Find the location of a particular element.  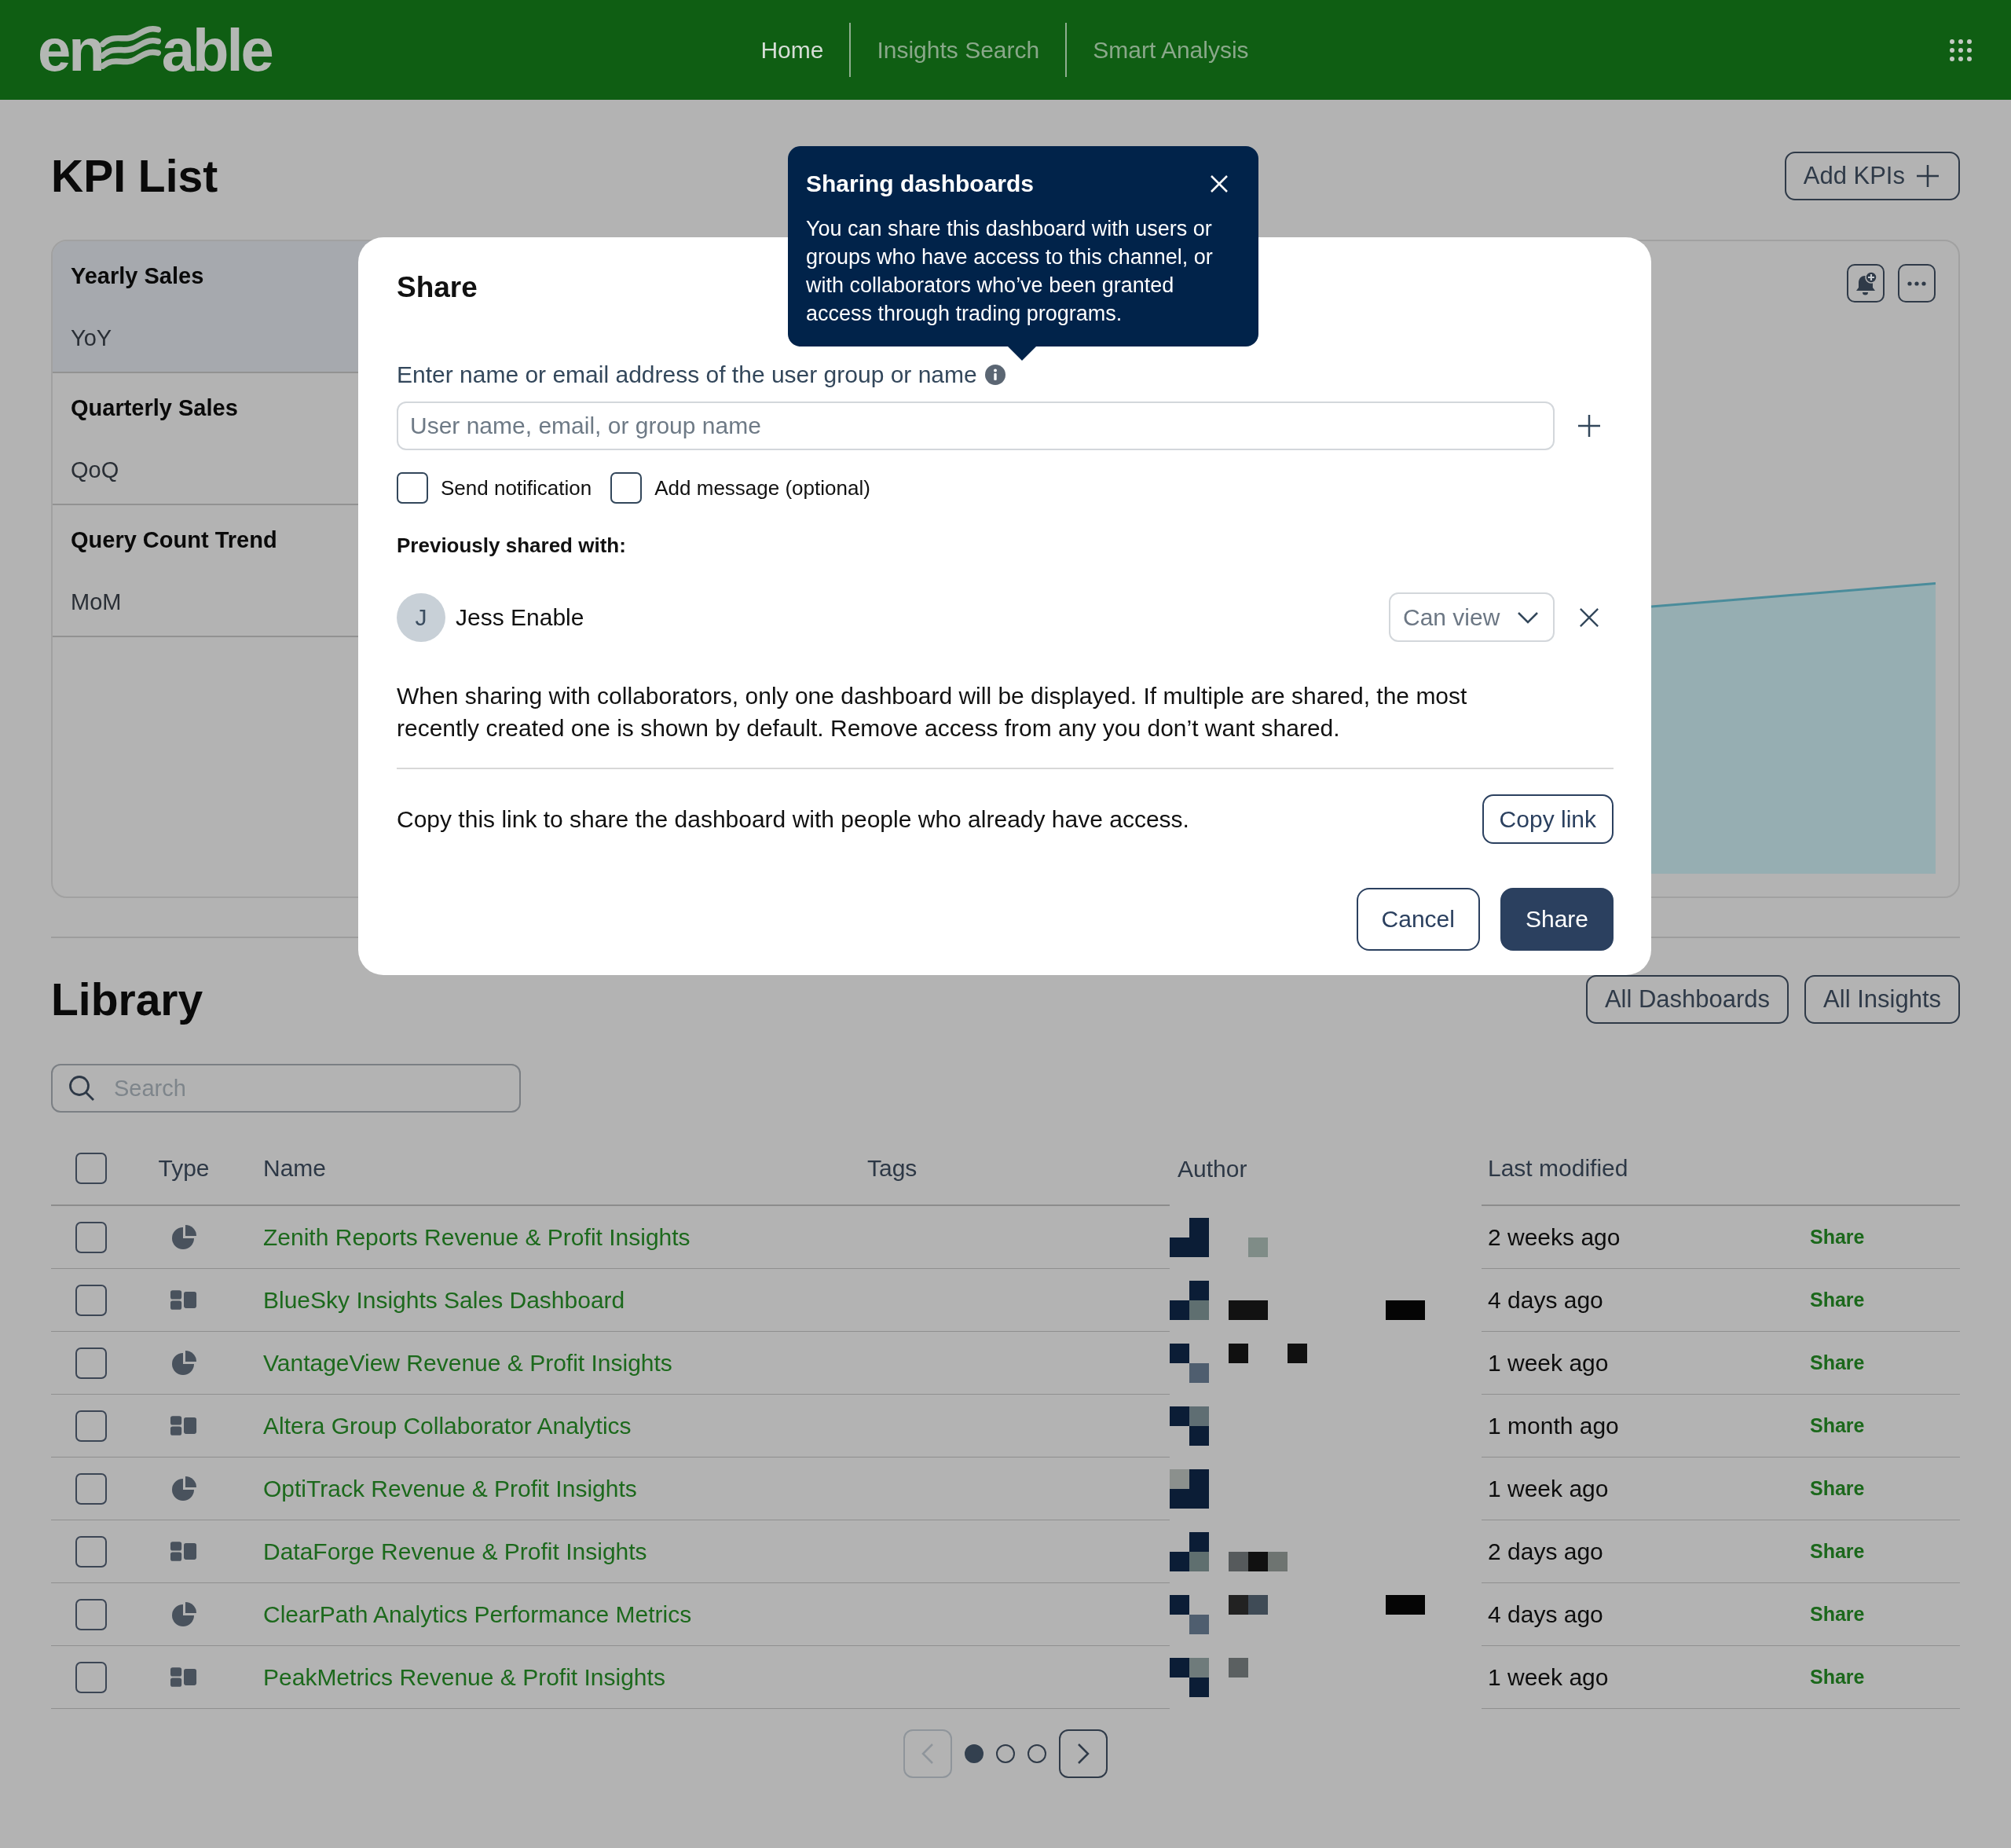

last-modified-text: 1 month ago is located at coordinates (1553, 1425).